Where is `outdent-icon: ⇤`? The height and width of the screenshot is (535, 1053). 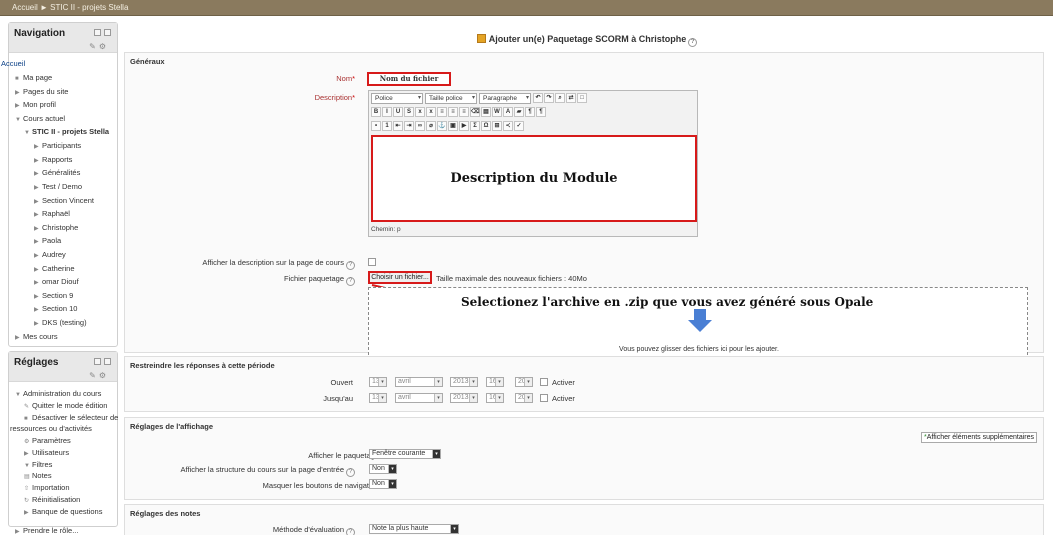
outdent-icon: ⇤ is located at coordinates (398, 126).